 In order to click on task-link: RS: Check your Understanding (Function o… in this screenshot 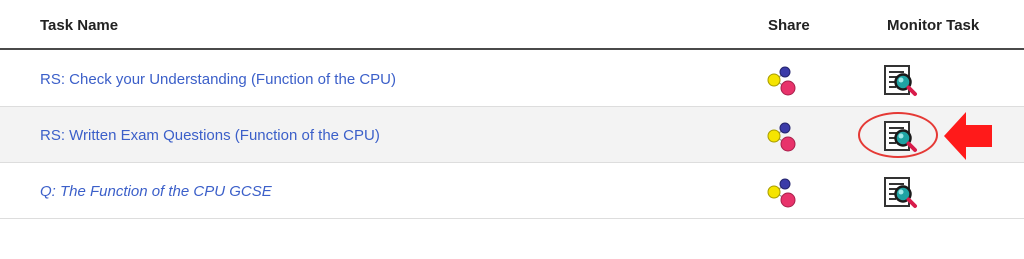, I will do `click(218, 79)`.